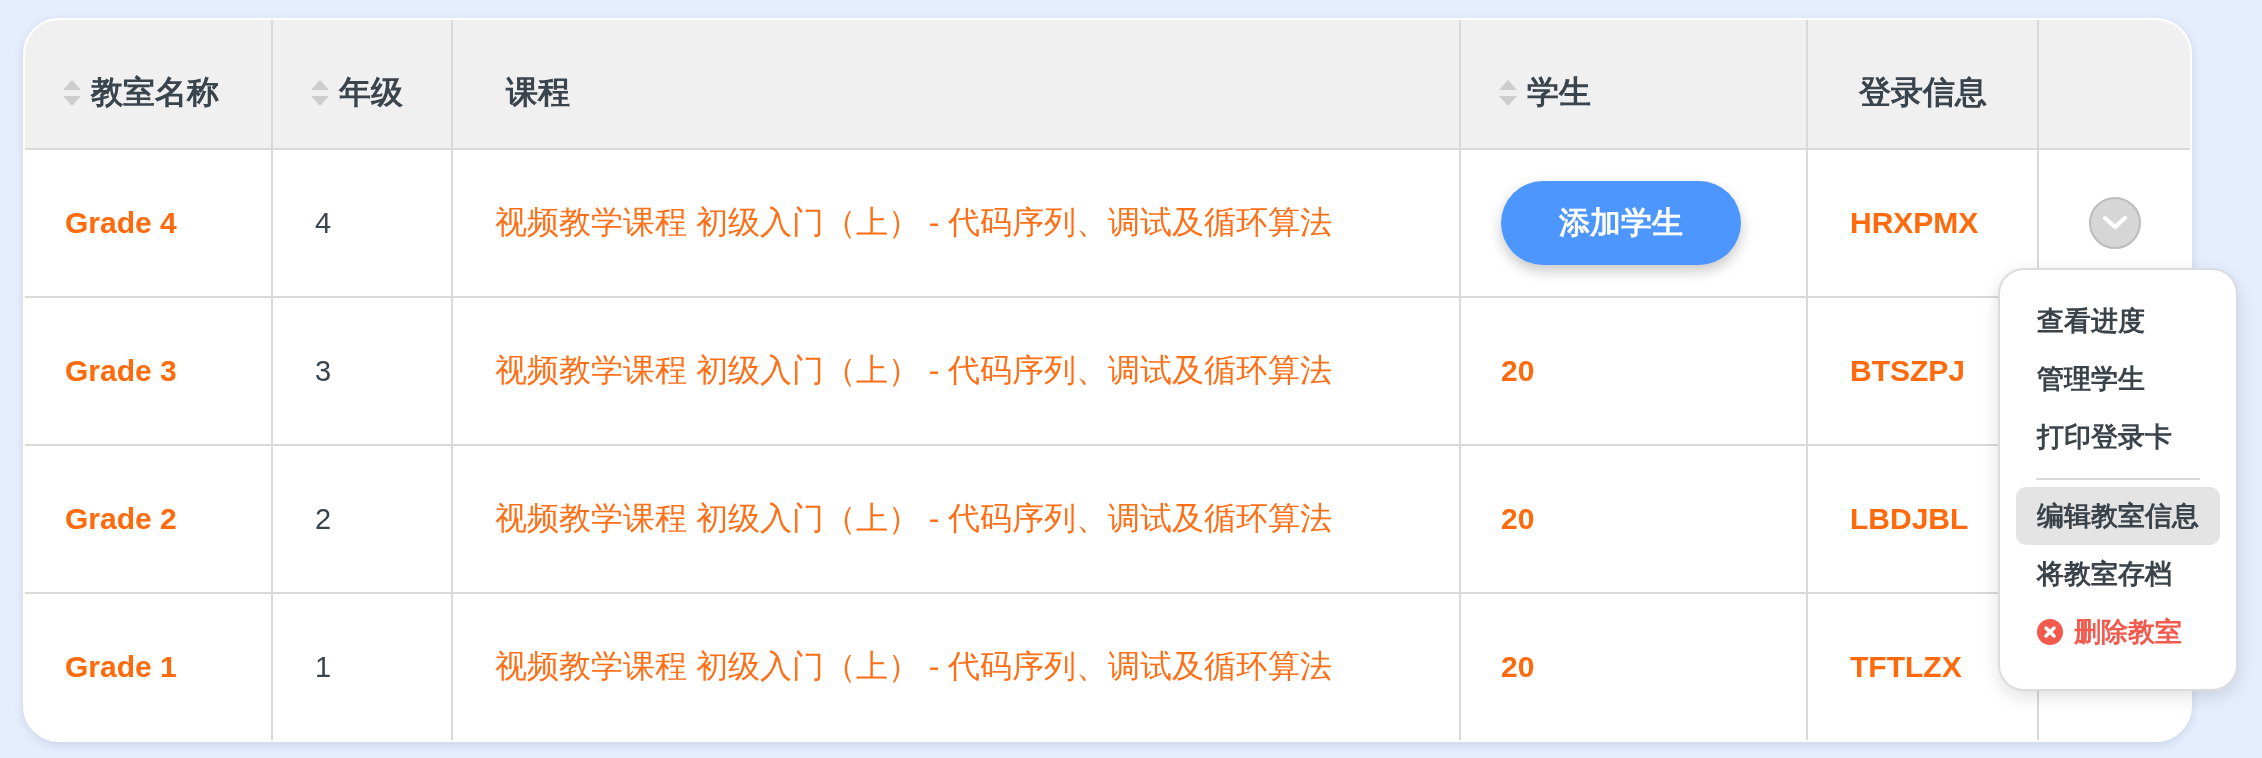 The width and height of the screenshot is (2262, 758). I want to click on add-student-button: 添加学生, so click(1621, 223).